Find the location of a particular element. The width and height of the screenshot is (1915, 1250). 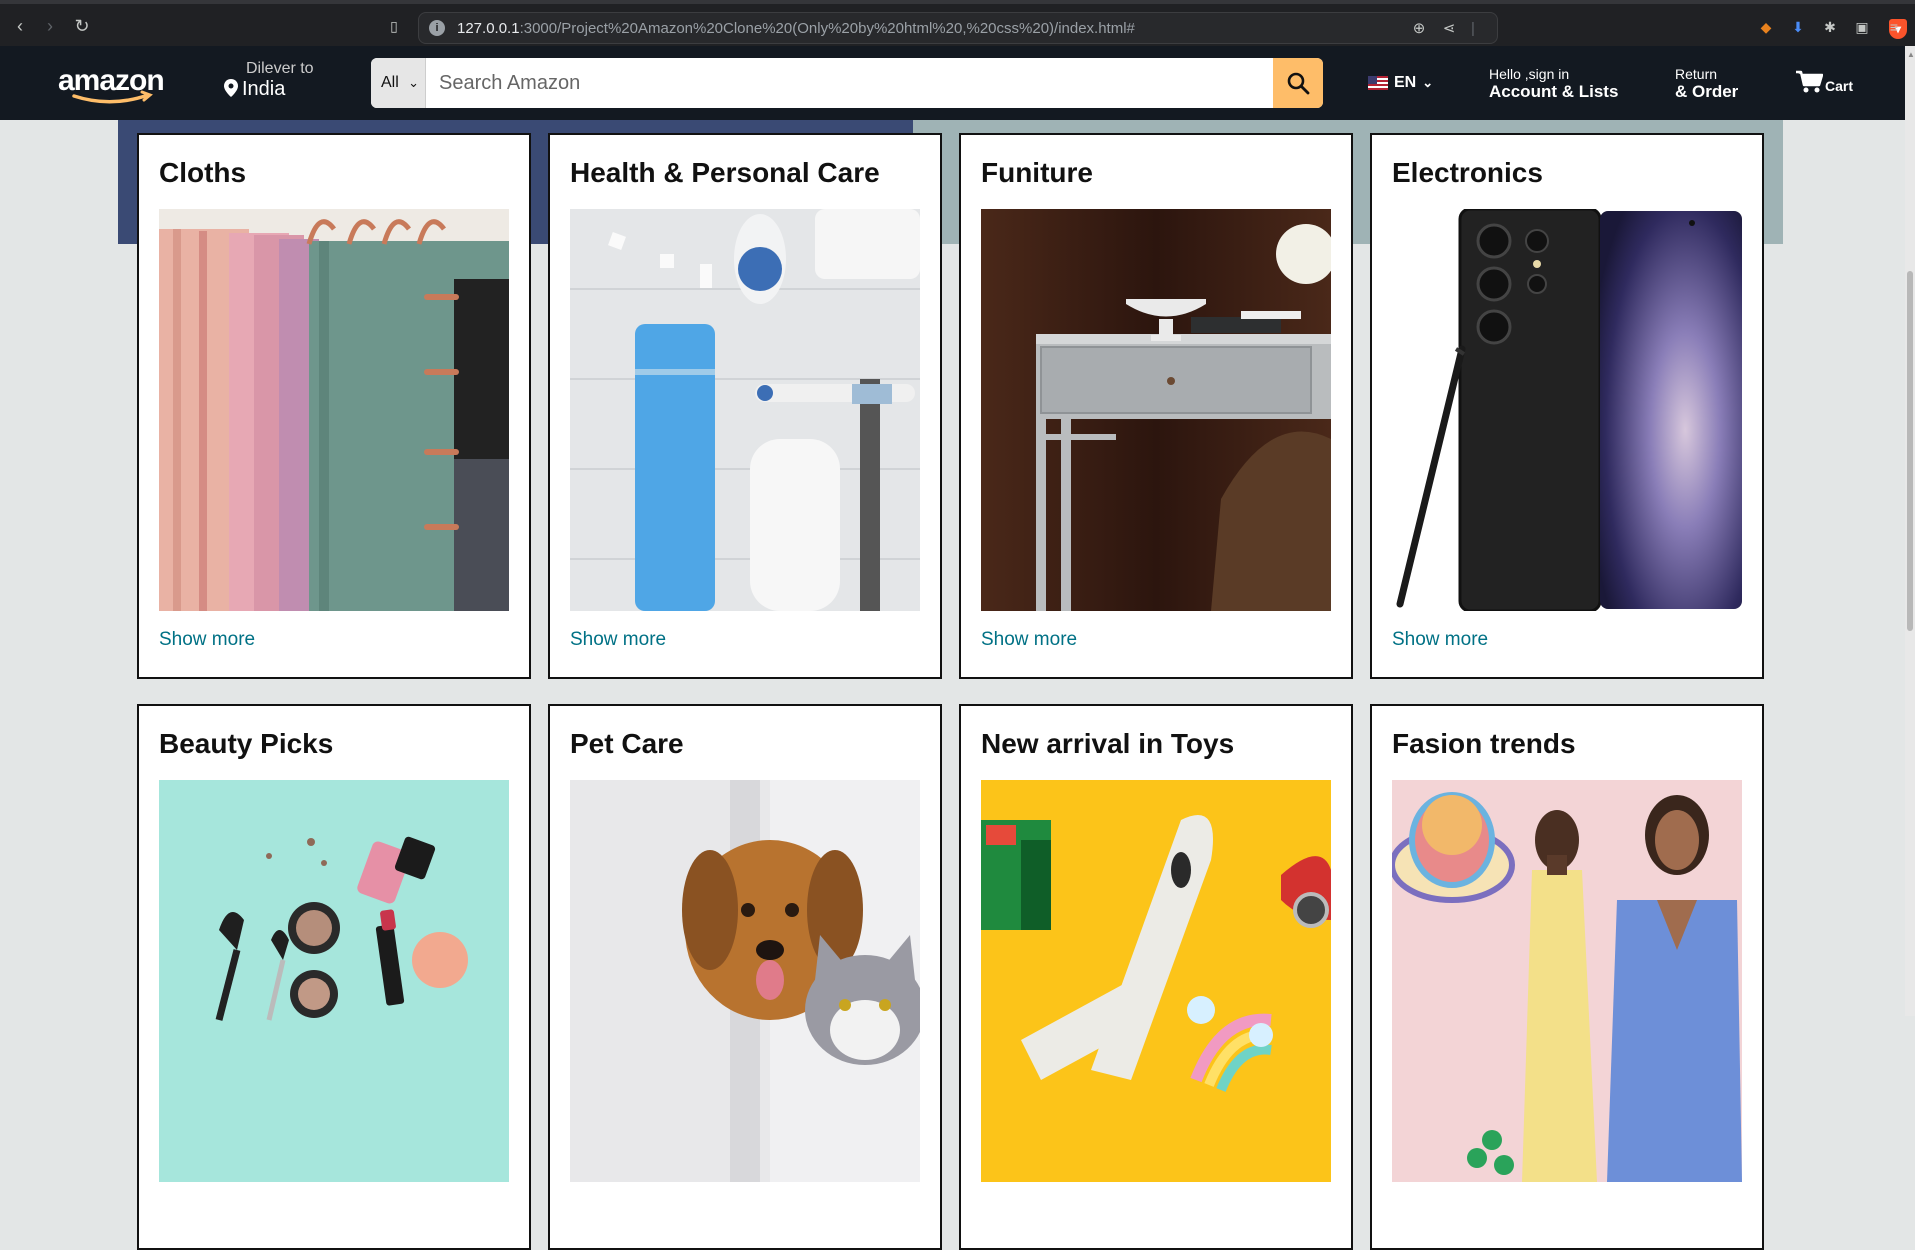

category-card-pet-care: Pet Care is located at coordinates (745, 977).